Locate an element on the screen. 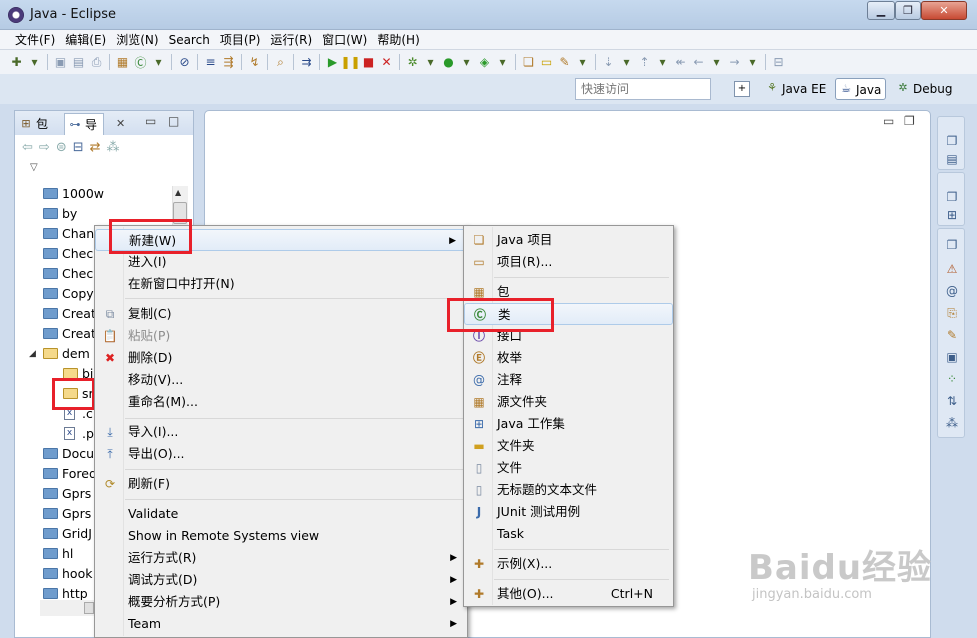 This screenshot has height=638, width=977. hierarchy-view-icon: ⊞ is located at coordinates (952, 215).